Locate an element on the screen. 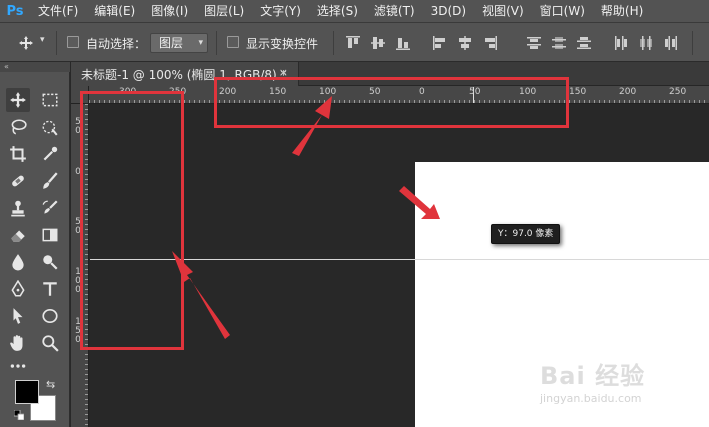  zoom-tool is located at coordinates (50, 343).